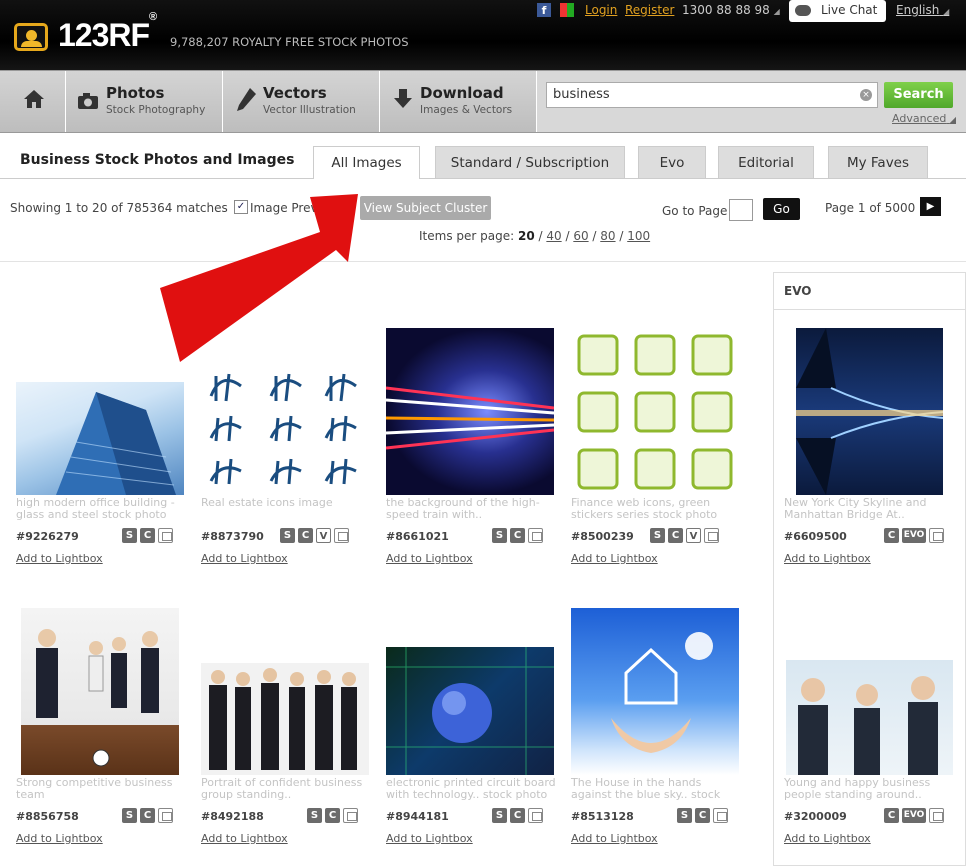 Image resolution: width=966 pixels, height=866 pixels. Describe the element at coordinates (878, 162) in the screenshot. I see `tab-my-faves: My Faves` at that location.